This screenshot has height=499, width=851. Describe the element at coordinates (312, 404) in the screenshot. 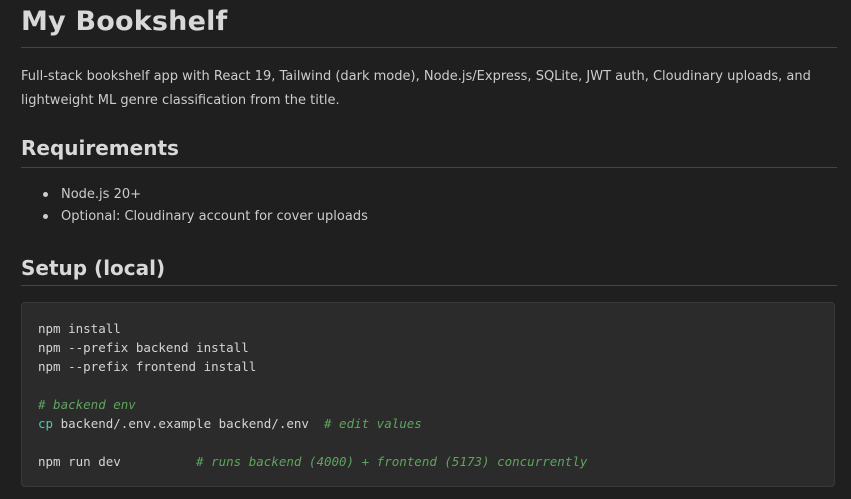

I see `code-line: # backend env` at that location.